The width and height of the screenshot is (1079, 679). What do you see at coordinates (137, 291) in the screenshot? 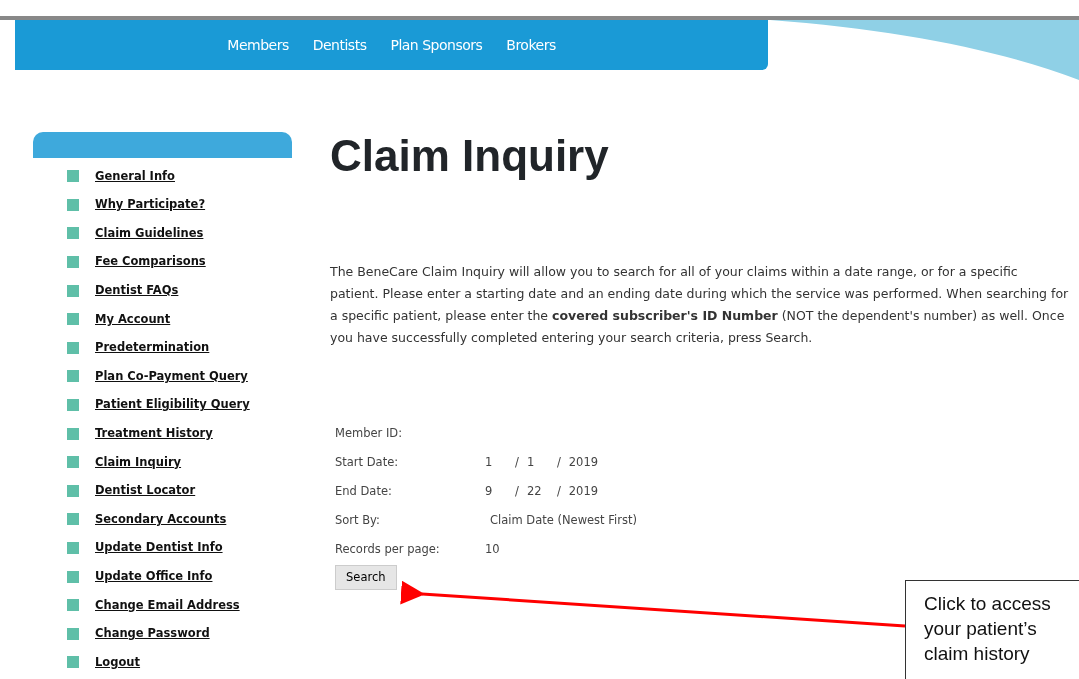
I see `sidebar-link: Dentist FAQs` at bounding box center [137, 291].